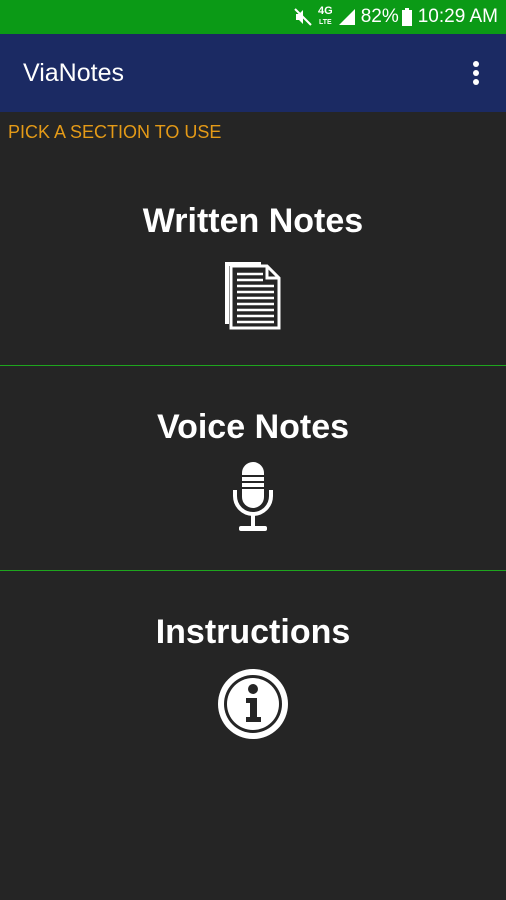 Image resolution: width=506 pixels, height=900 pixels. What do you see at coordinates (253, 293) in the screenshot?
I see `document-icon` at bounding box center [253, 293].